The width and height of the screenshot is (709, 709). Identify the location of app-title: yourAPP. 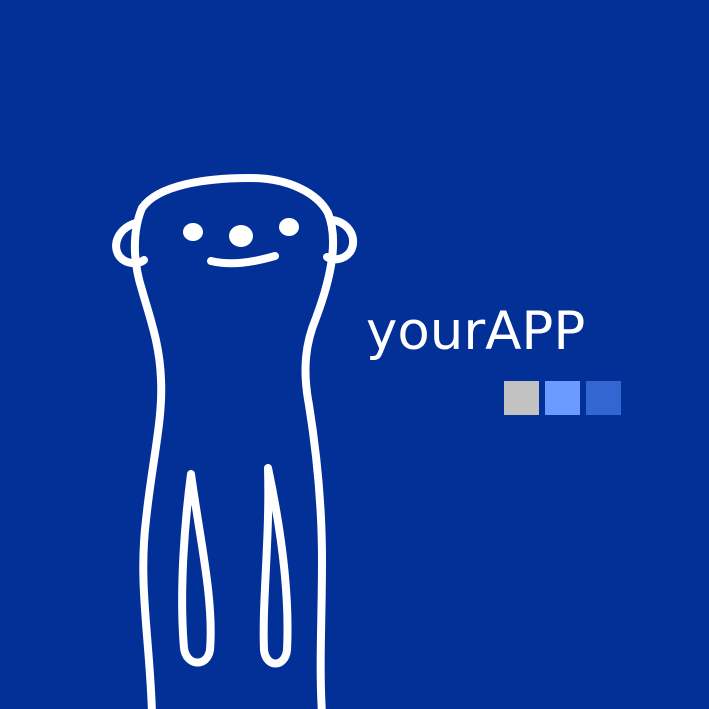
(476, 331).